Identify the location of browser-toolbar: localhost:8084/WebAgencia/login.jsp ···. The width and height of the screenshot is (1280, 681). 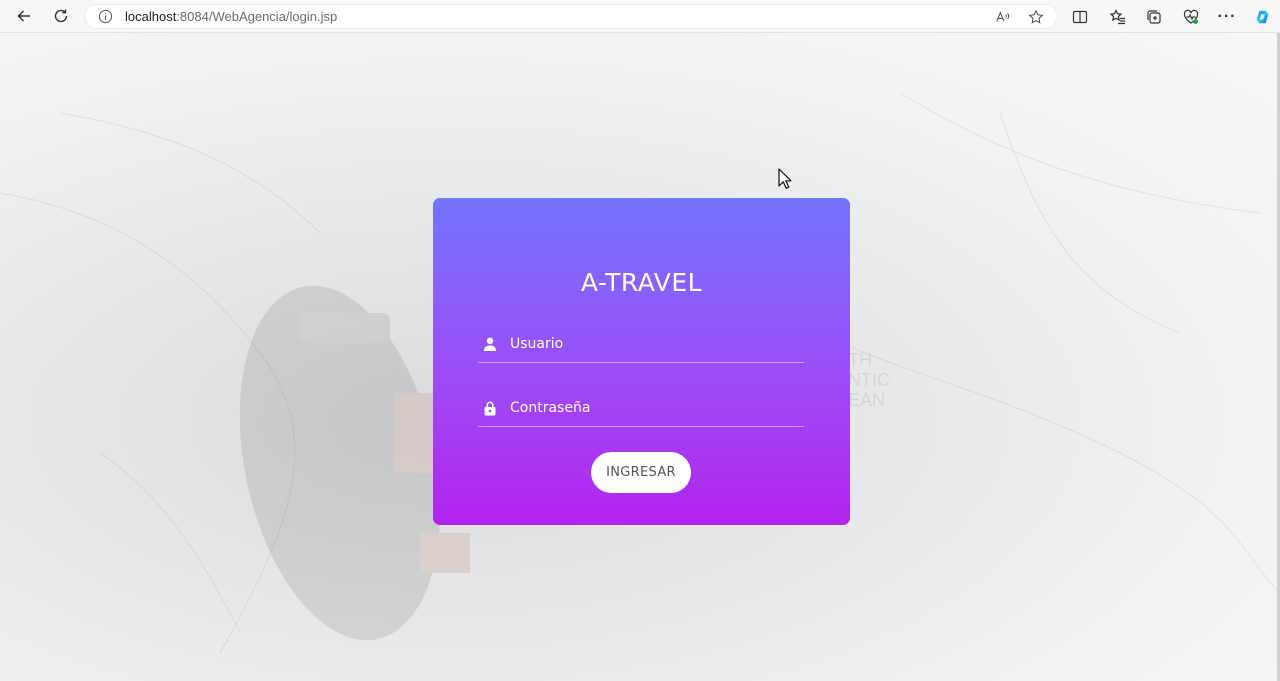
(640, 16).